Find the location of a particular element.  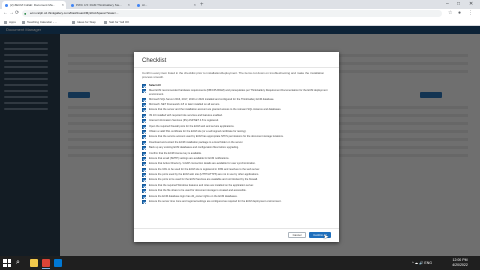

file-explorer-icon is located at coordinates (34, 263).